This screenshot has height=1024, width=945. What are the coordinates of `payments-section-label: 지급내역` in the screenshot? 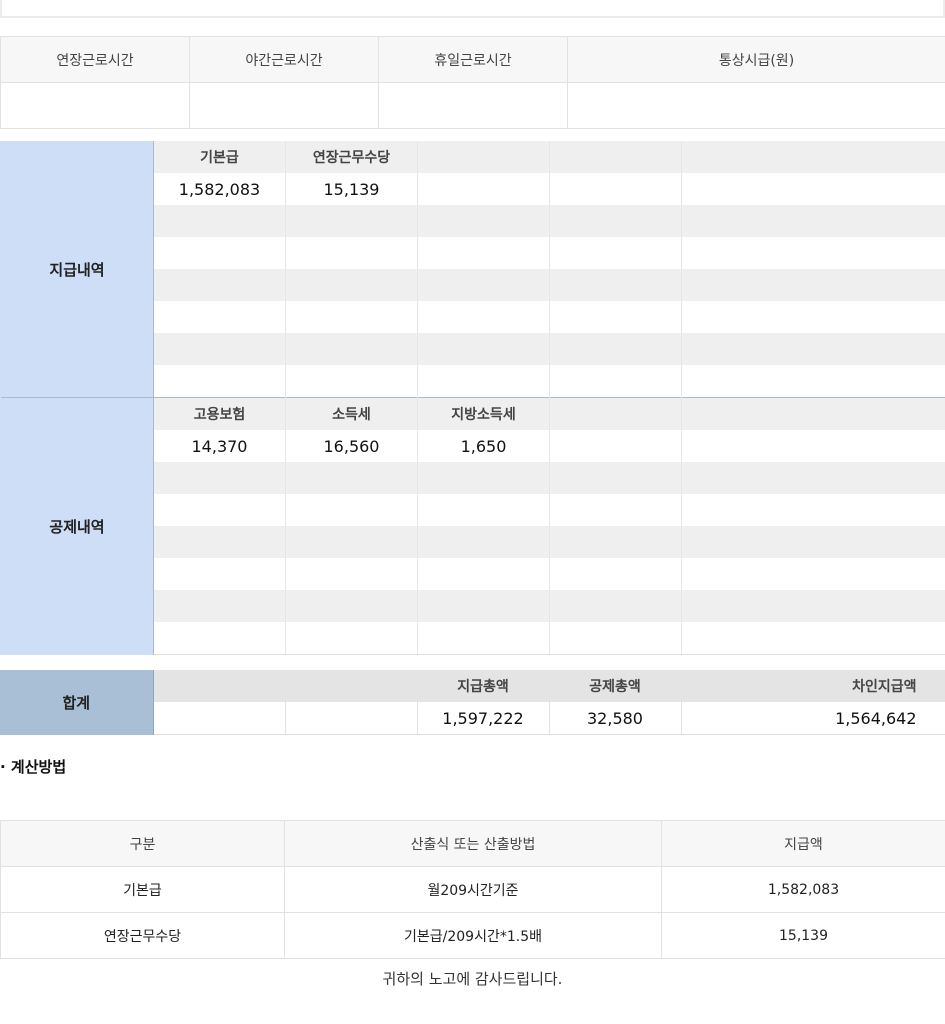 It's located at (77, 269).